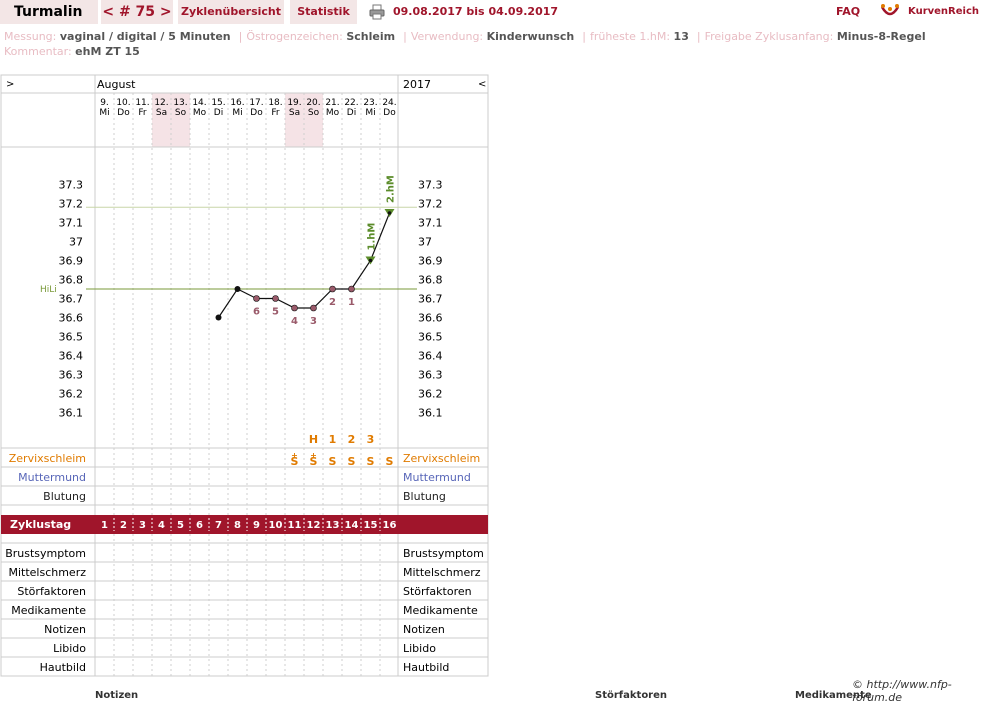 This screenshot has width=981, height=704. What do you see at coordinates (276, 525) in the screenshot?
I see `cycle-day-number: 10` at bounding box center [276, 525].